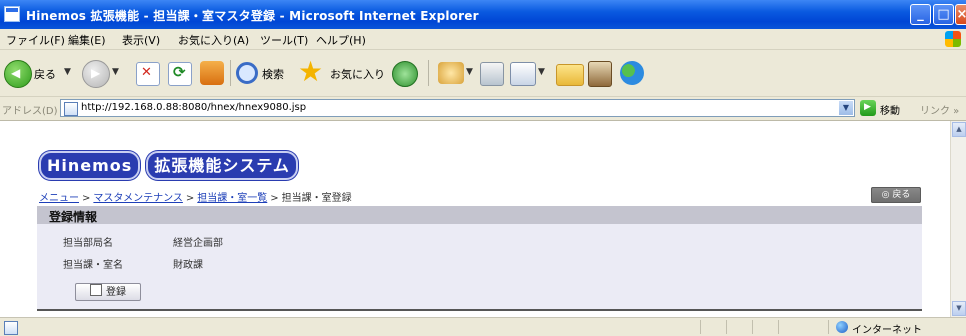 The width and height of the screenshot is (966, 336). I want to click on forward-arrow-icon, so click(96, 74).